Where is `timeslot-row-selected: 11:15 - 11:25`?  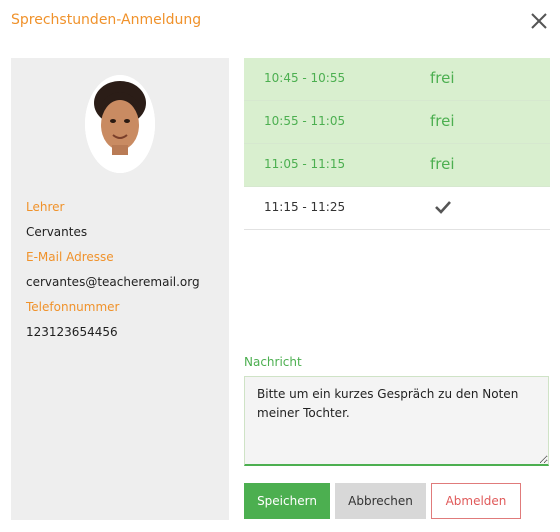
timeslot-row-selected: 11:15 - 11:25 is located at coordinates (397, 208).